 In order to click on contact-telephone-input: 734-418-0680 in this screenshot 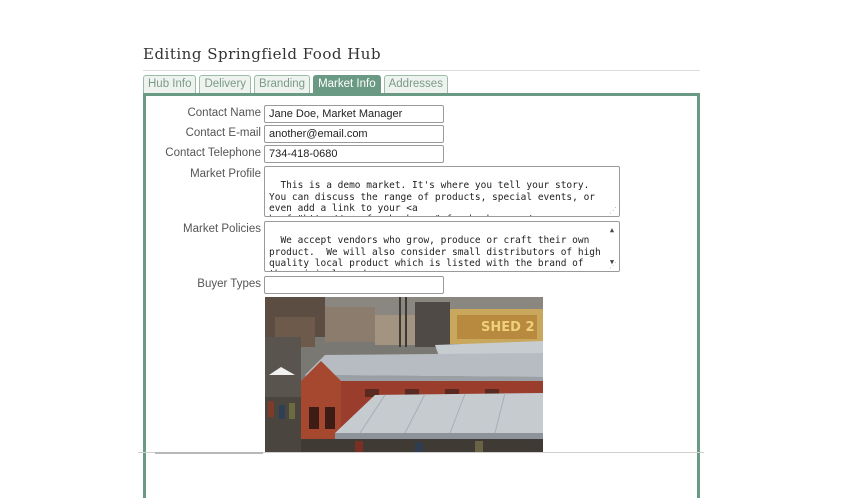, I will do `click(354, 154)`.